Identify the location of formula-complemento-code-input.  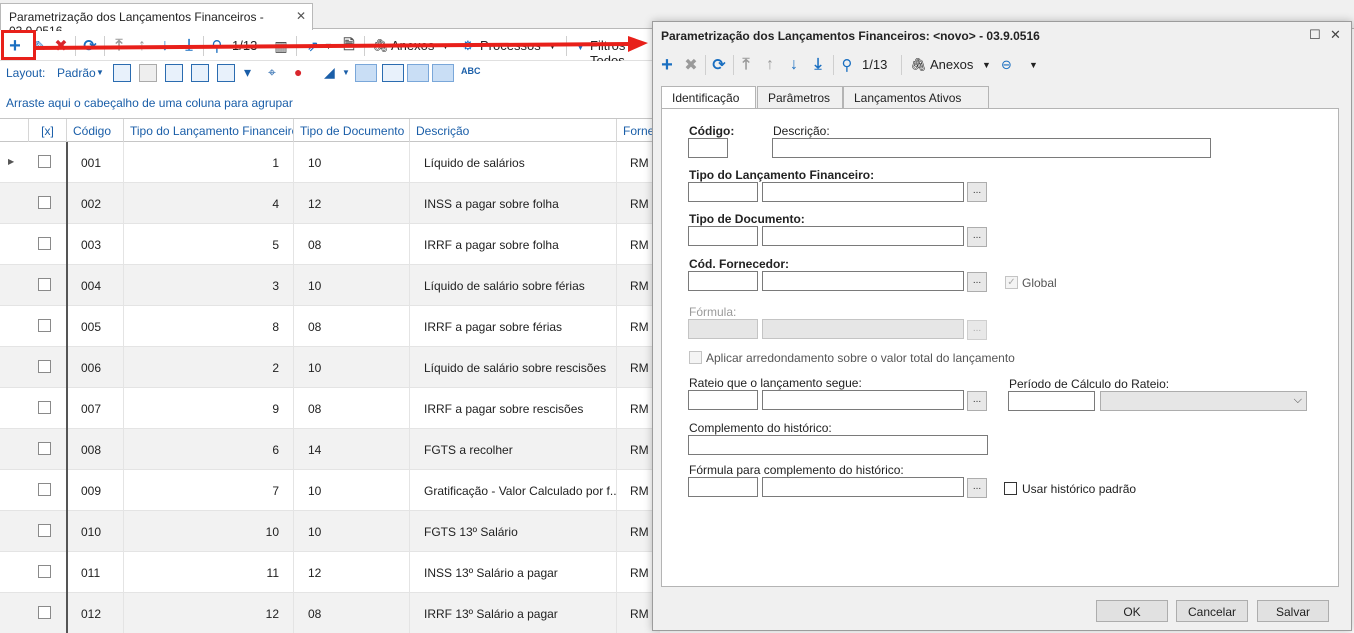
(723, 487).